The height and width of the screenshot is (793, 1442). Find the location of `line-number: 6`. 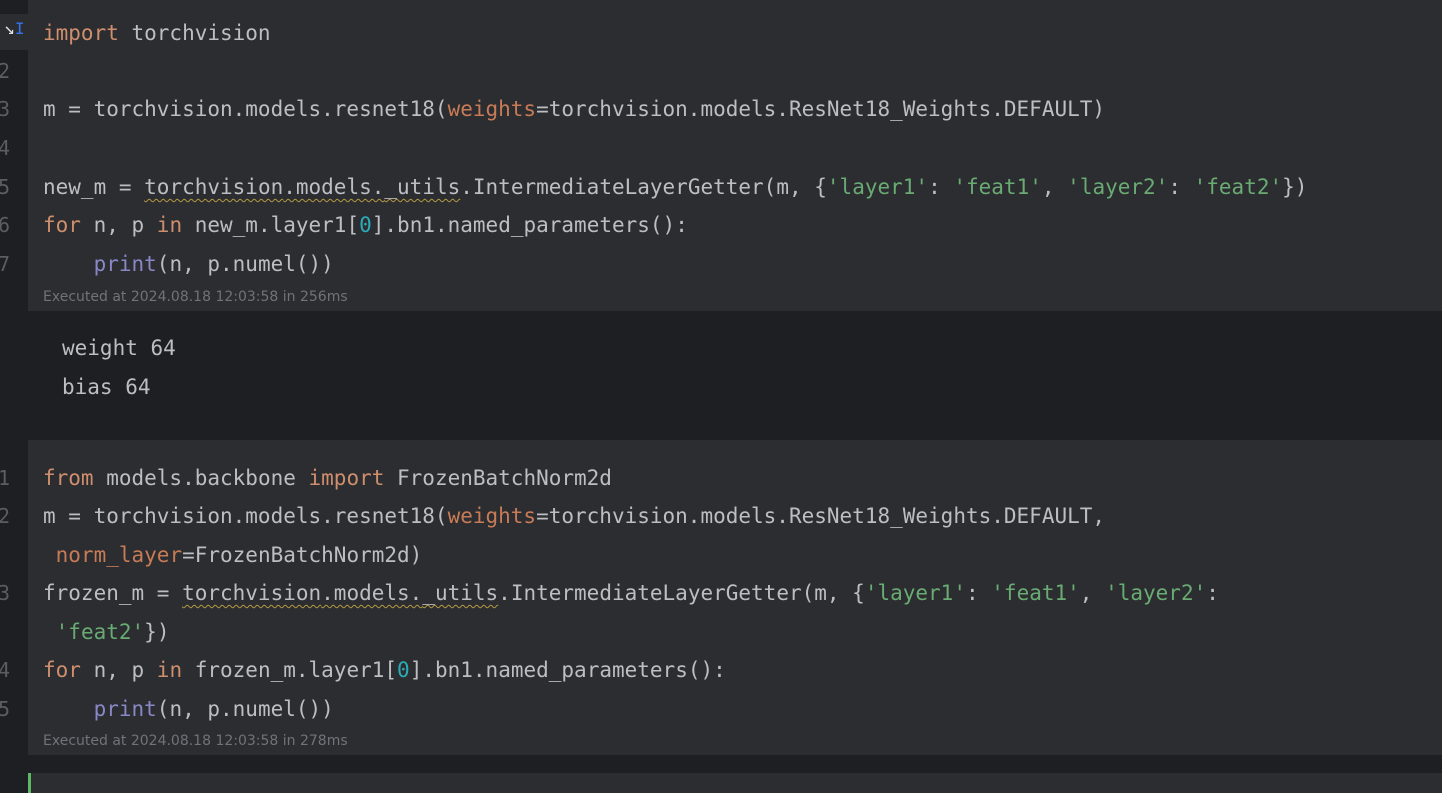

line-number: 6 is located at coordinates (5, 225).